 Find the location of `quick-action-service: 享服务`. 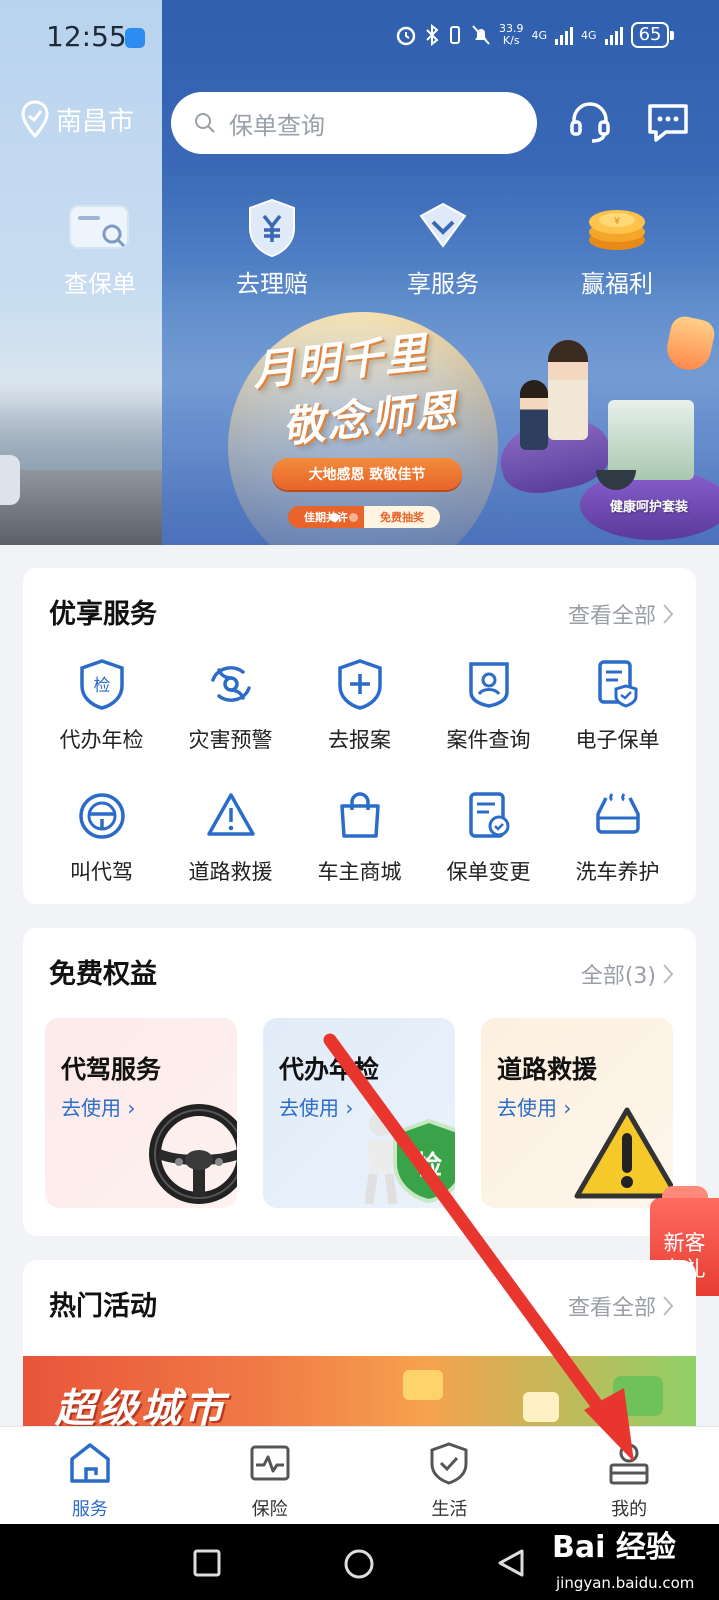

quick-action-service: 享服务 is located at coordinates (443, 248).